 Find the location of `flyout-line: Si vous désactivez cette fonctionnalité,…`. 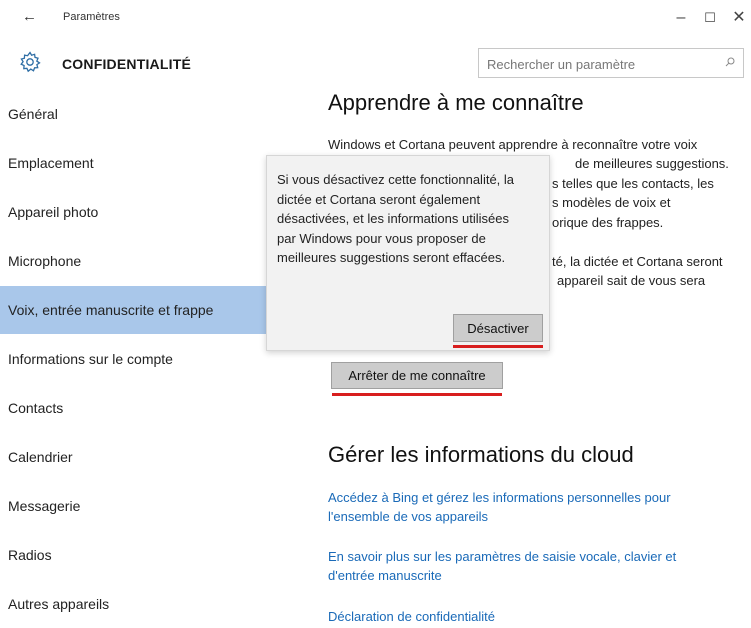

flyout-line: Si vous désactivez cette fonctionnalité,… is located at coordinates (396, 179).